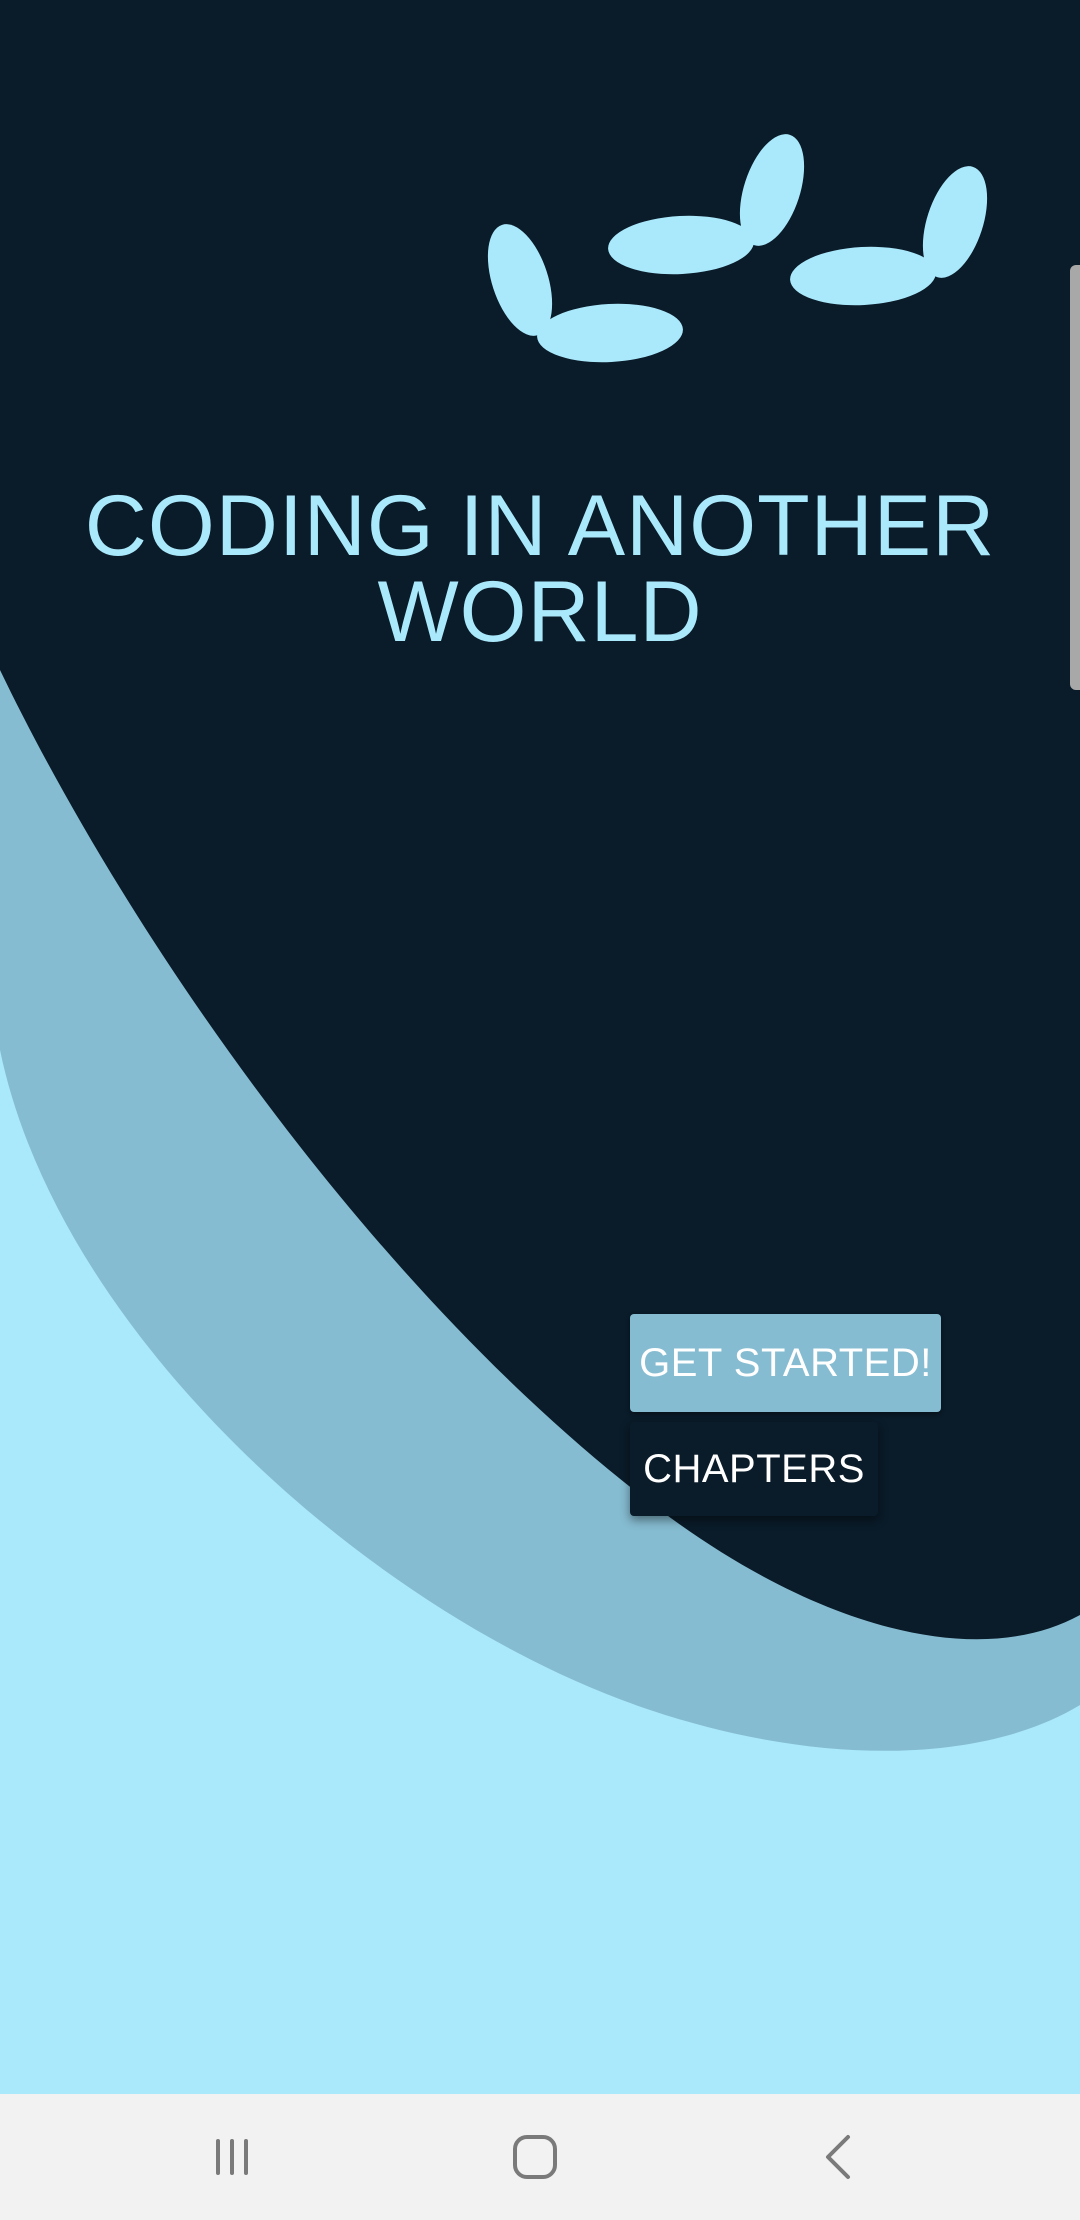  I want to click on nav-back-button, so click(838, 2157).